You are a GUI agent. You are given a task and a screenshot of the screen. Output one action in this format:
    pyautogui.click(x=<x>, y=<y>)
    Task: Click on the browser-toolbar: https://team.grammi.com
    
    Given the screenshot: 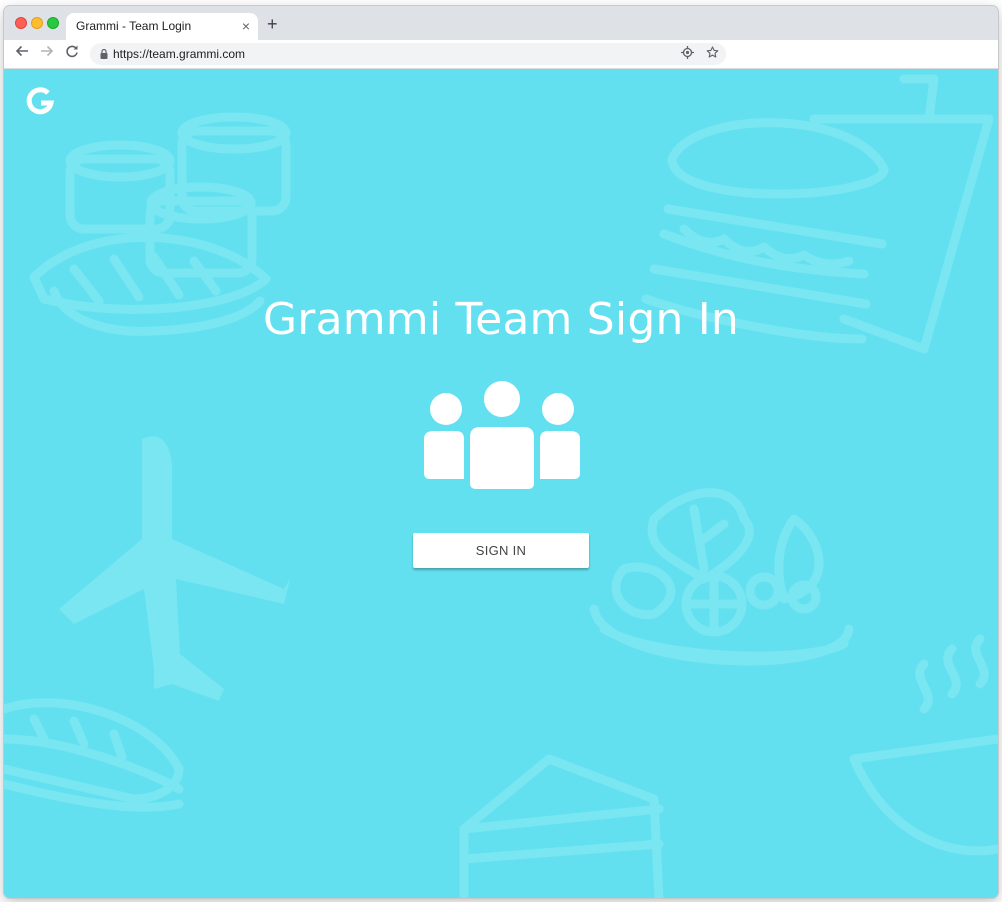 What is the action you would take?
    pyautogui.click(x=501, y=54)
    